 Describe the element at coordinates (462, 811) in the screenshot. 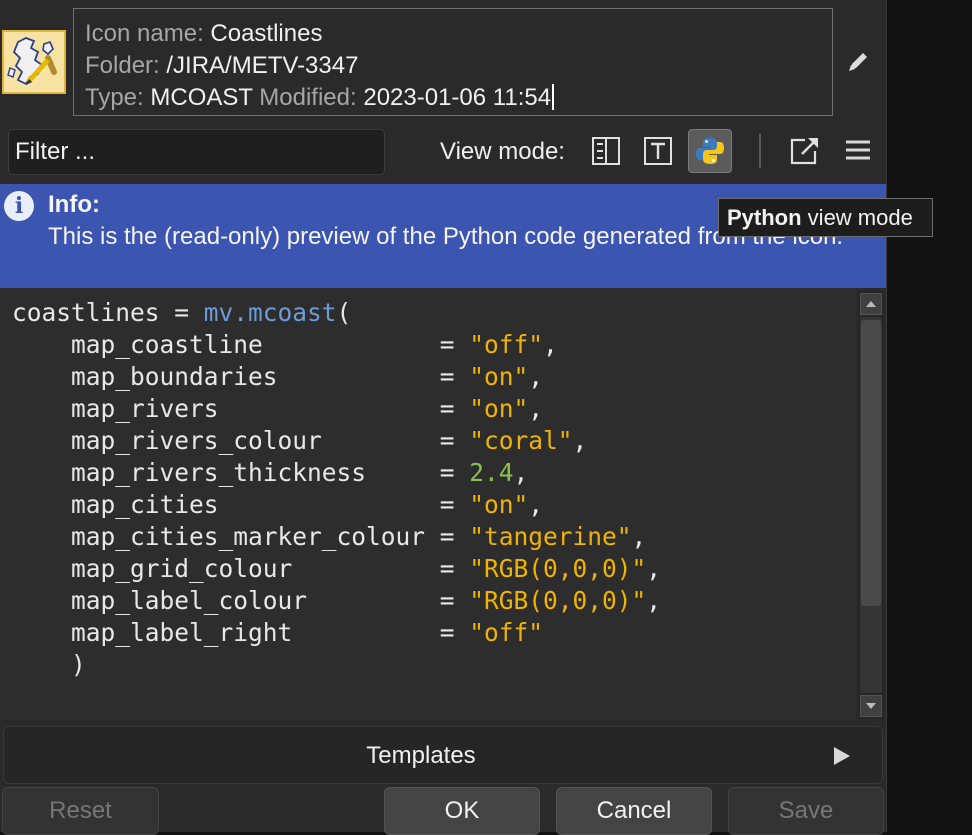

I see `ok-button: OK` at that location.